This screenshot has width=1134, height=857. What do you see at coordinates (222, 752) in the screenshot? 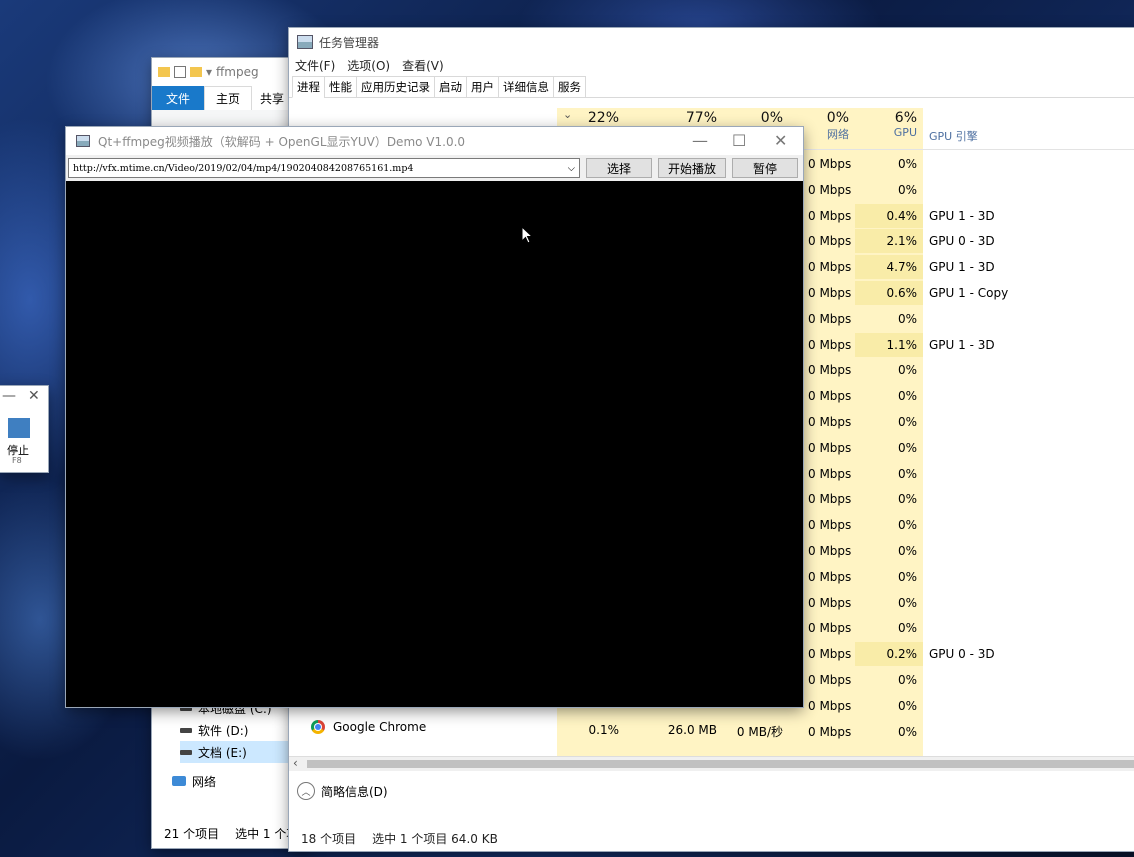
I see `drive-label: 文档 (E:)` at bounding box center [222, 752].